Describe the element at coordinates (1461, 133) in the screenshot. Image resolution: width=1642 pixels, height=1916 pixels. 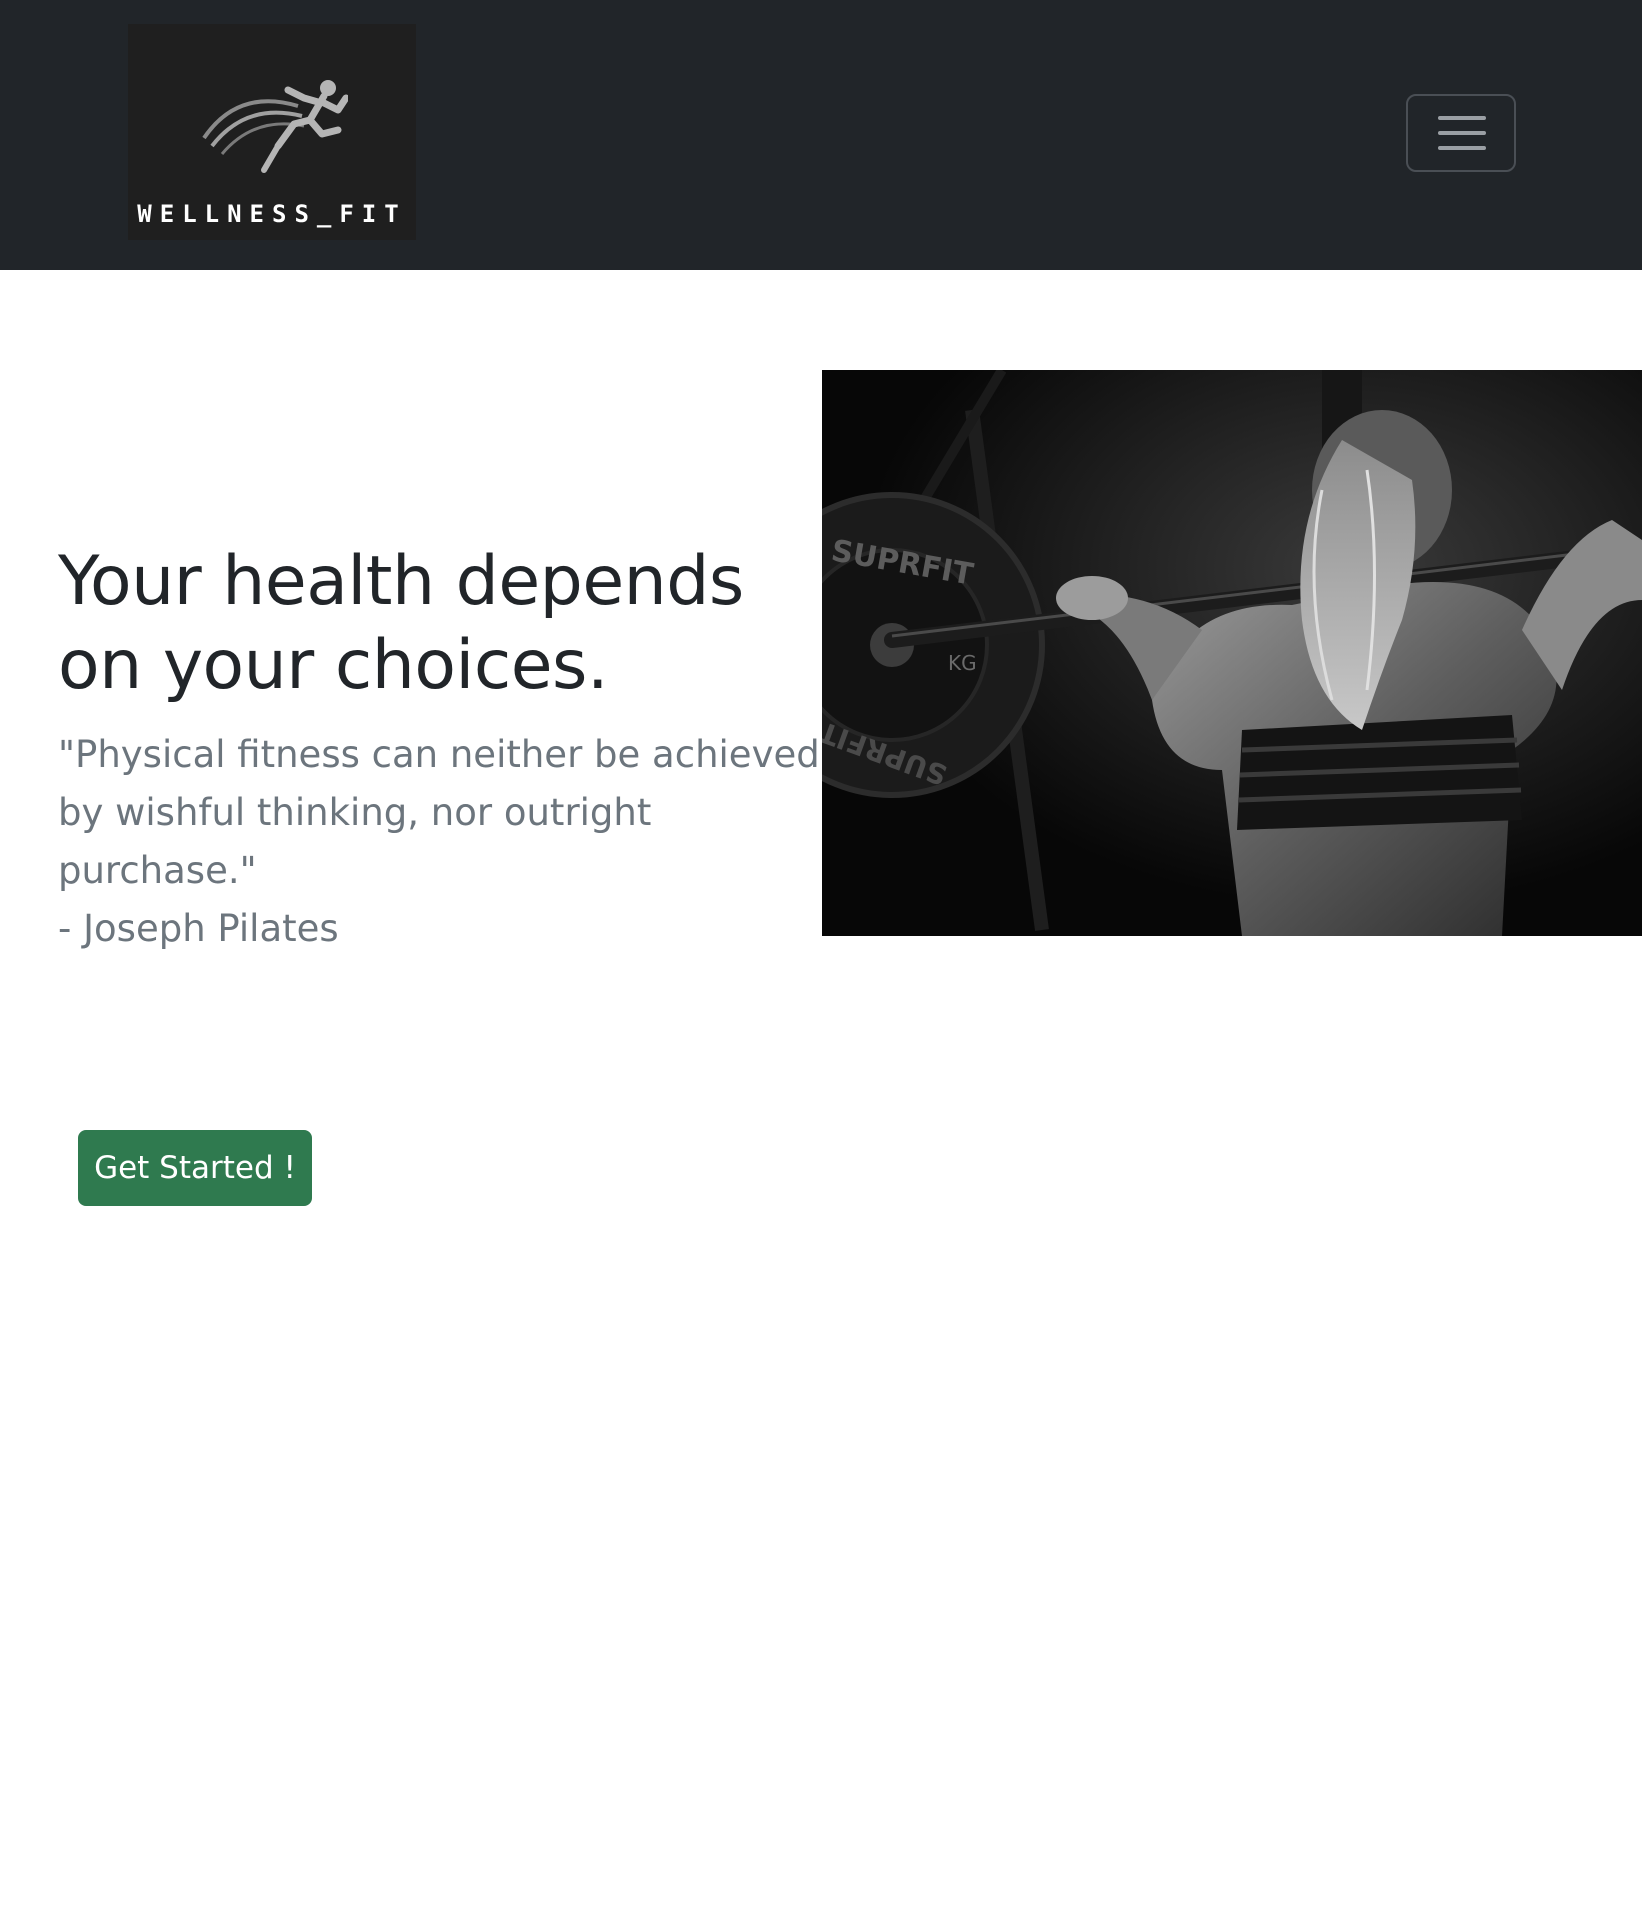
I see `hamburger-menu-button` at that location.